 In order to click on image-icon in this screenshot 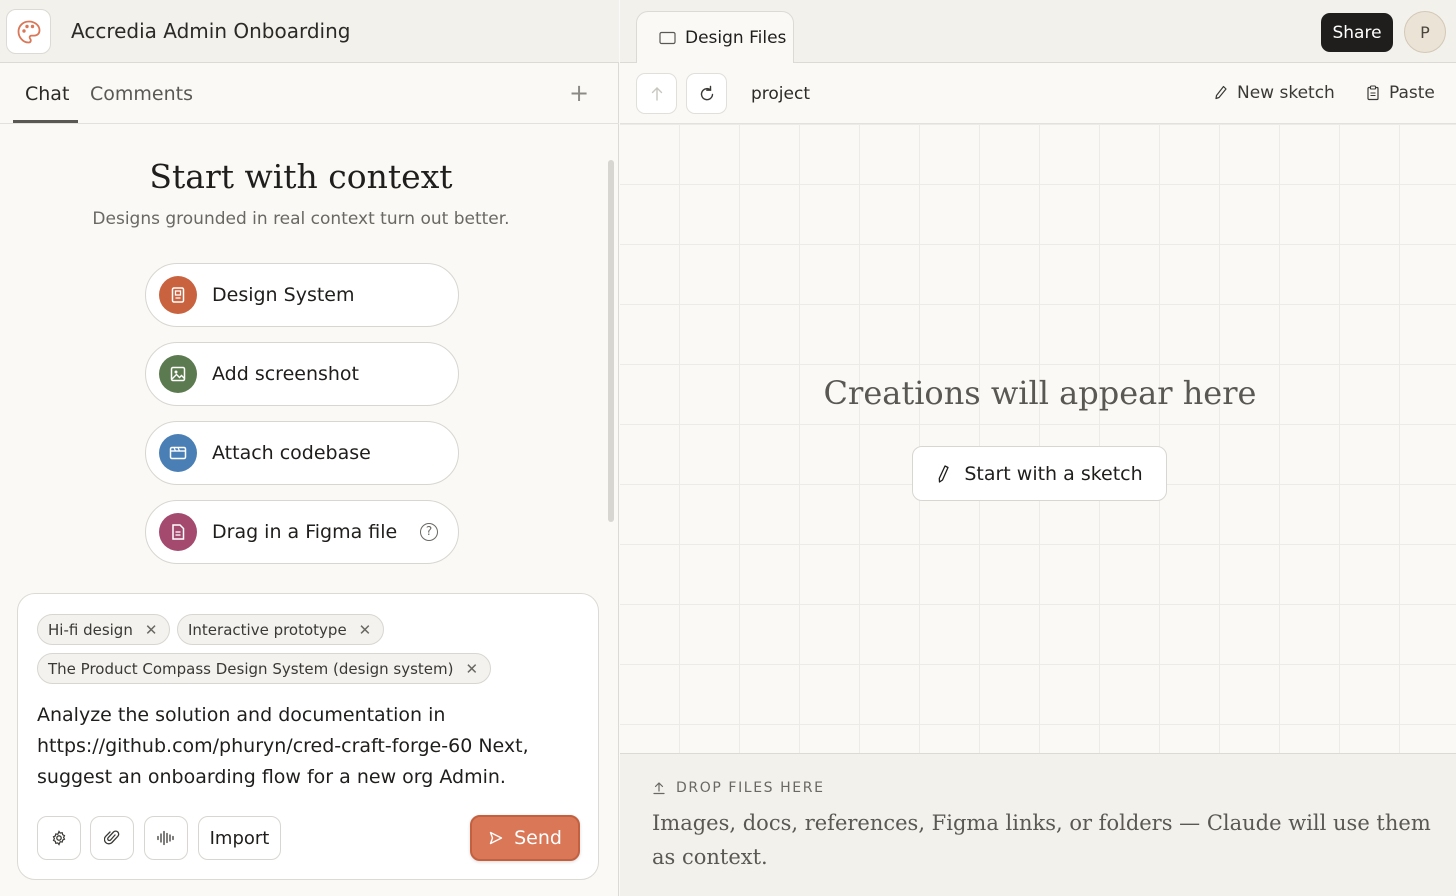, I will do `click(178, 374)`.